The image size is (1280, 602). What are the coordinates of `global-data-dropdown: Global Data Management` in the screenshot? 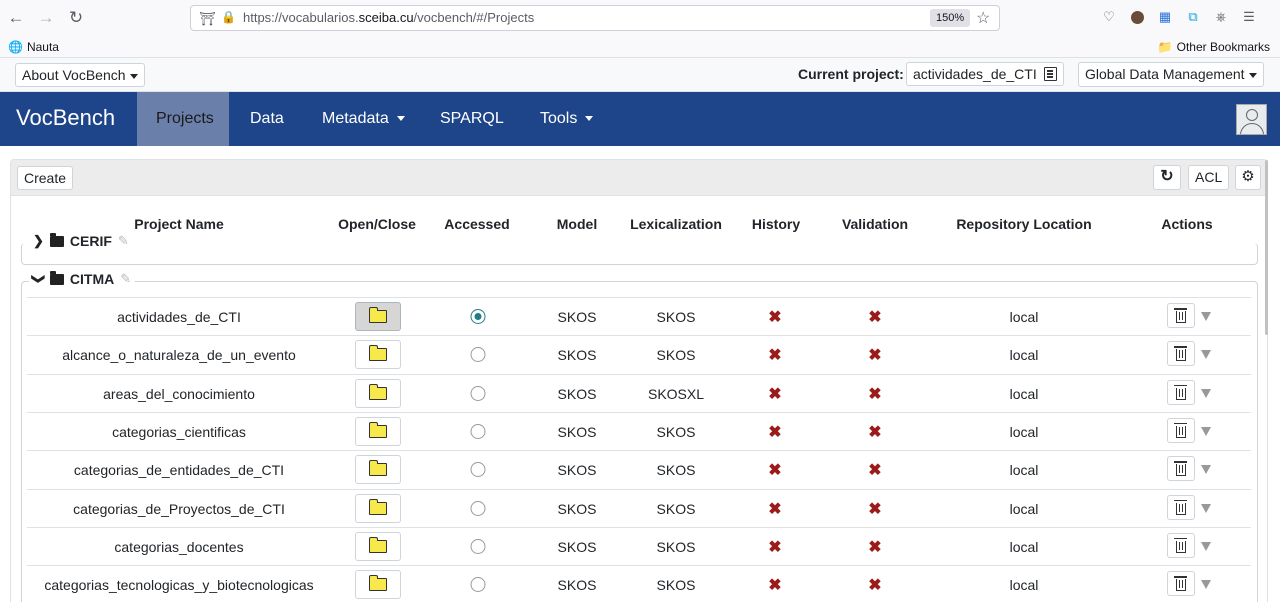 It's located at (1171, 74).